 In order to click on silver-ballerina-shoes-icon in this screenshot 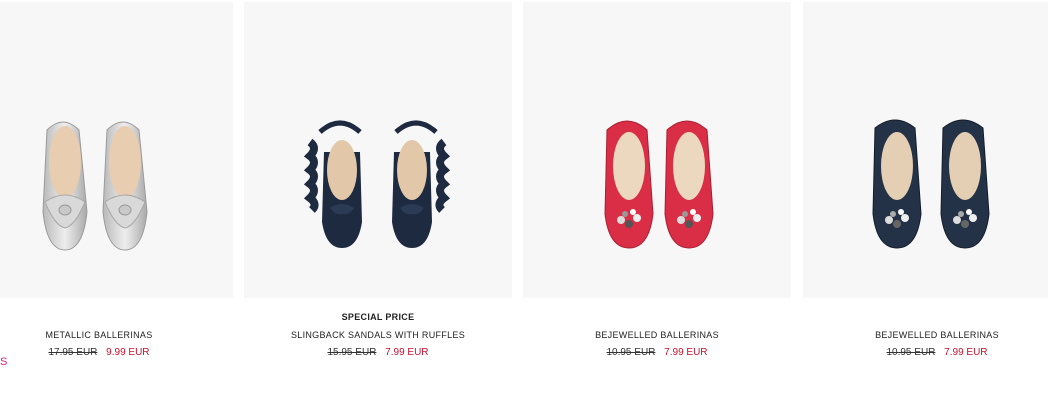, I will do `click(95, 186)`.